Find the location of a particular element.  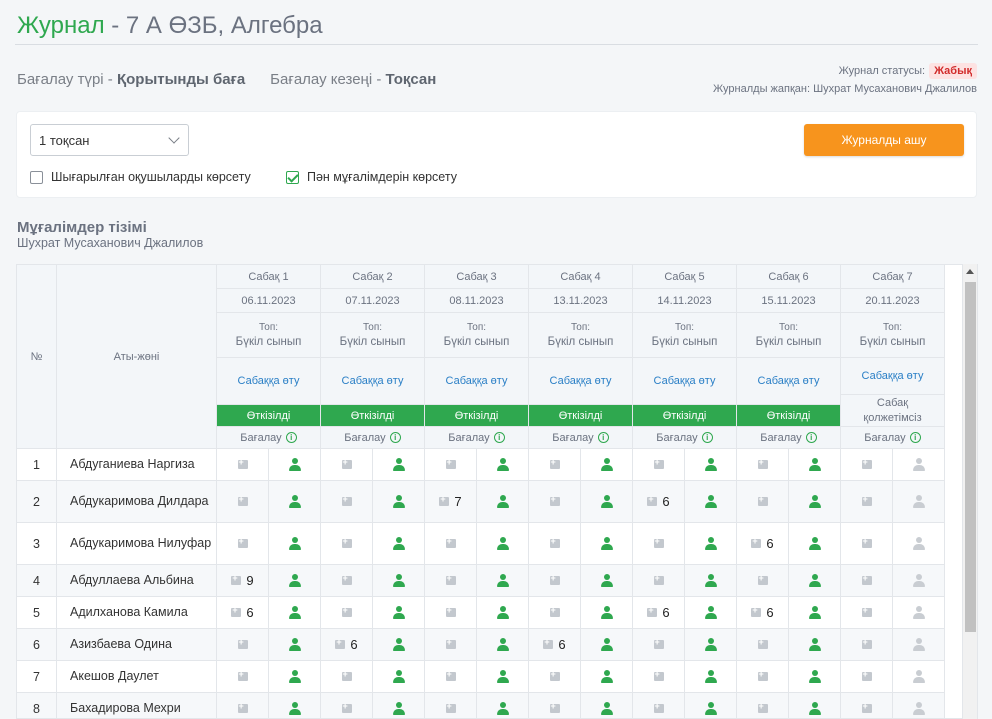

student-name: Акешов Даулет is located at coordinates (137, 677).